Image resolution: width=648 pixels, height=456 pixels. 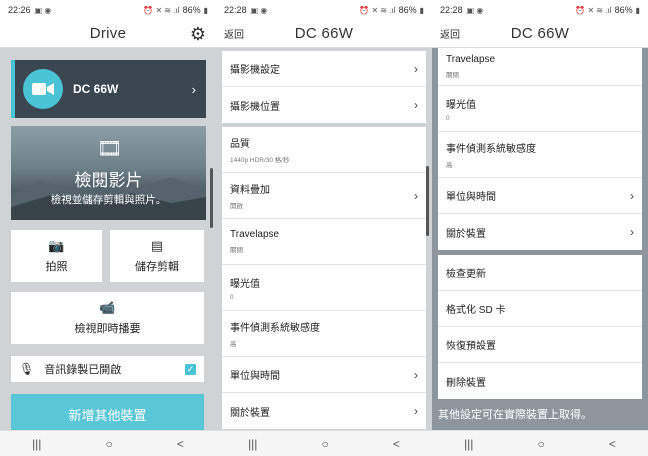 I want to click on film-icon: 🎞, so click(x=110, y=149).